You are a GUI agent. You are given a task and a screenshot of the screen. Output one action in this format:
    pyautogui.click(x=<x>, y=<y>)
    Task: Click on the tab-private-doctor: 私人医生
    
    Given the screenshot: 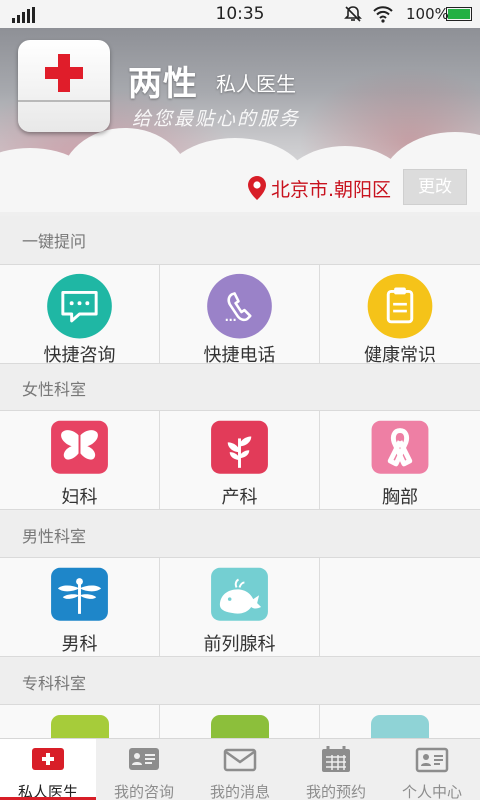 What is the action you would take?
    pyautogui.click(x=48, y=769)
    